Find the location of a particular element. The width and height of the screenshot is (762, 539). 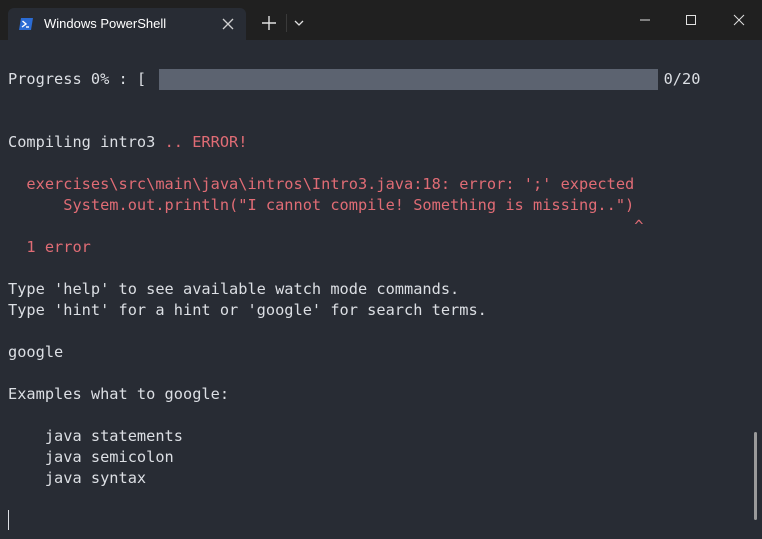

list-item: java semicolon is located at coordinates (91, 457).